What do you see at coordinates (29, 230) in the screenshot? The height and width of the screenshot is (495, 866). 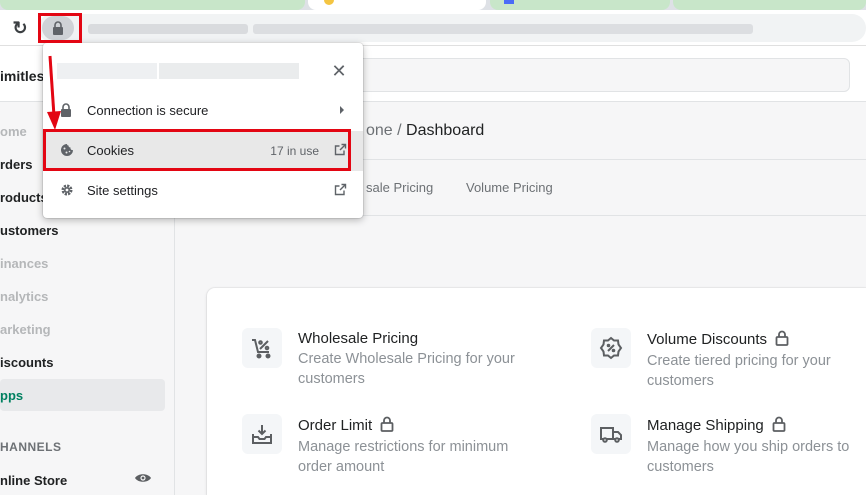 I see `sidebar-item-customers: ustomers` at bounding box center [29, 230].